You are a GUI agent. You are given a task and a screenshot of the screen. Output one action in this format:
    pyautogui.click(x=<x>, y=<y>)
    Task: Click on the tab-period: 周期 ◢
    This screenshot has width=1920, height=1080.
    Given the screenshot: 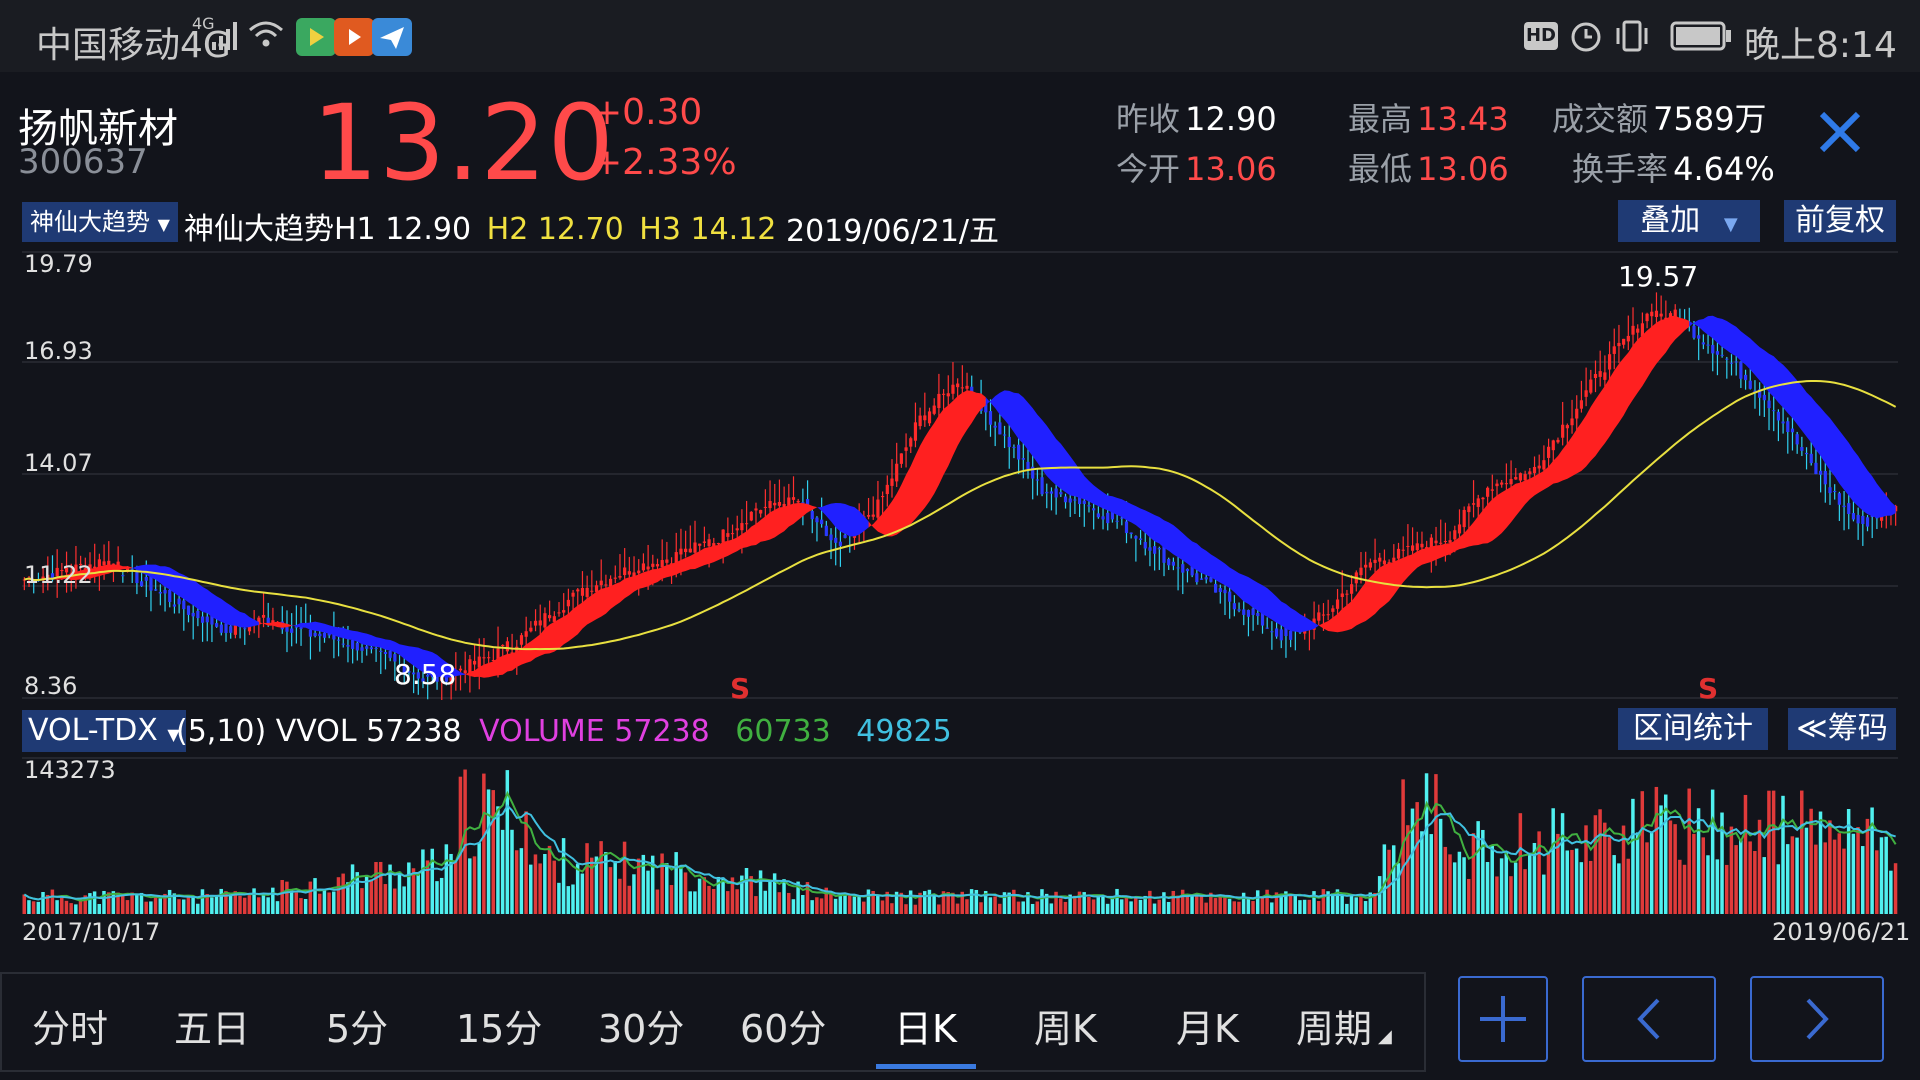 What is the action you would take?
    pyautogui.click(x=1344, y=1025)
    